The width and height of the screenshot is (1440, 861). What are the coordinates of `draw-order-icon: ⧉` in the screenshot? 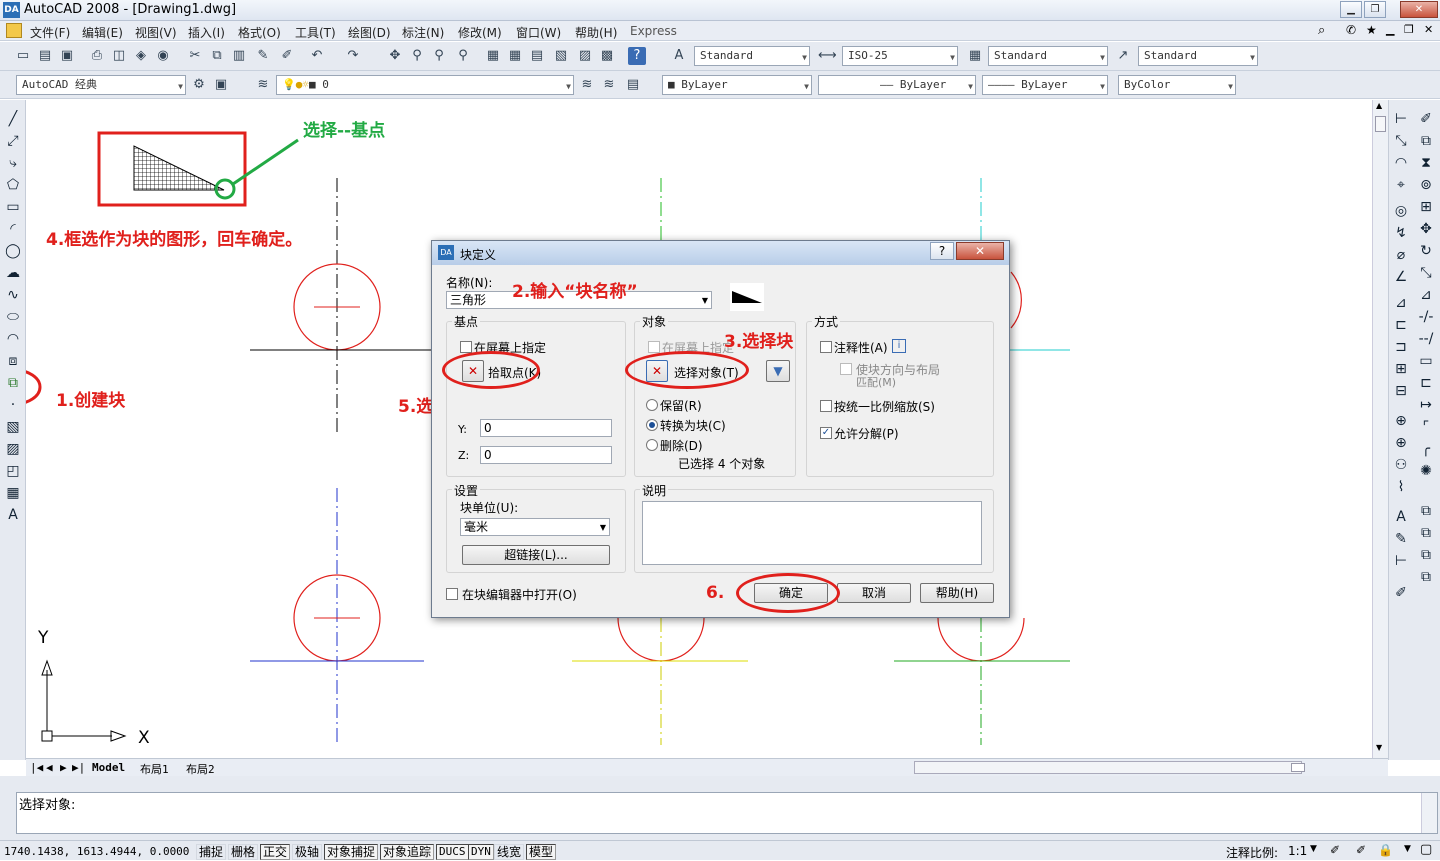 It's located at (1426, 511).